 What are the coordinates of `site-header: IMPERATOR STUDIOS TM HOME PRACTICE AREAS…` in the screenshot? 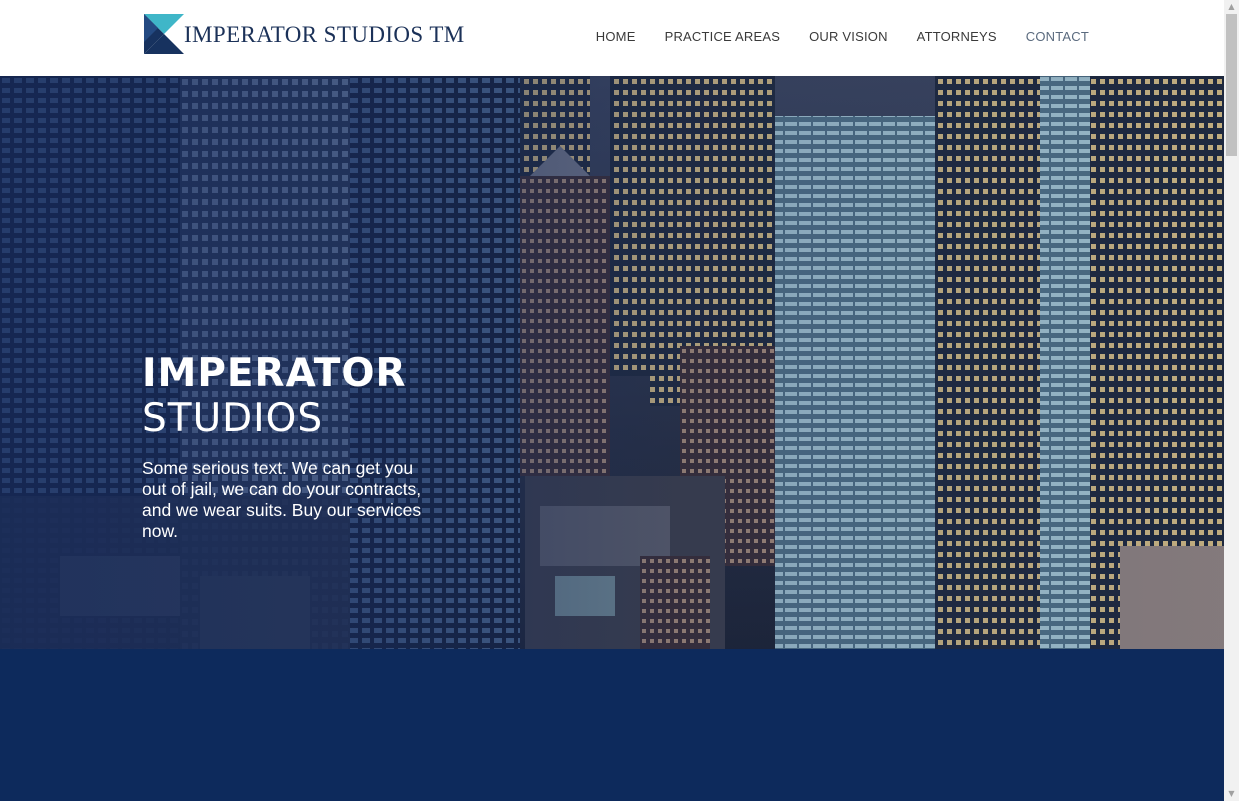 It's located at (612, 38).